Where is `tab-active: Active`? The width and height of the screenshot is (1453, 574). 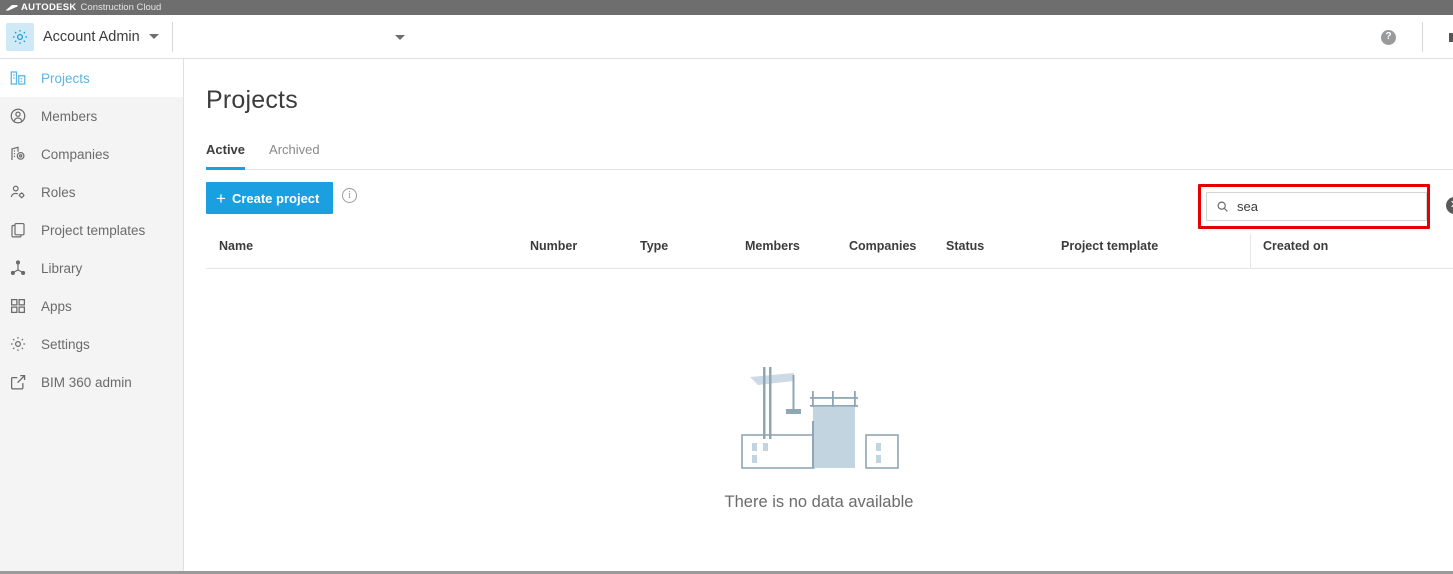 tab-active: Active is located at coordinates (226, 156).